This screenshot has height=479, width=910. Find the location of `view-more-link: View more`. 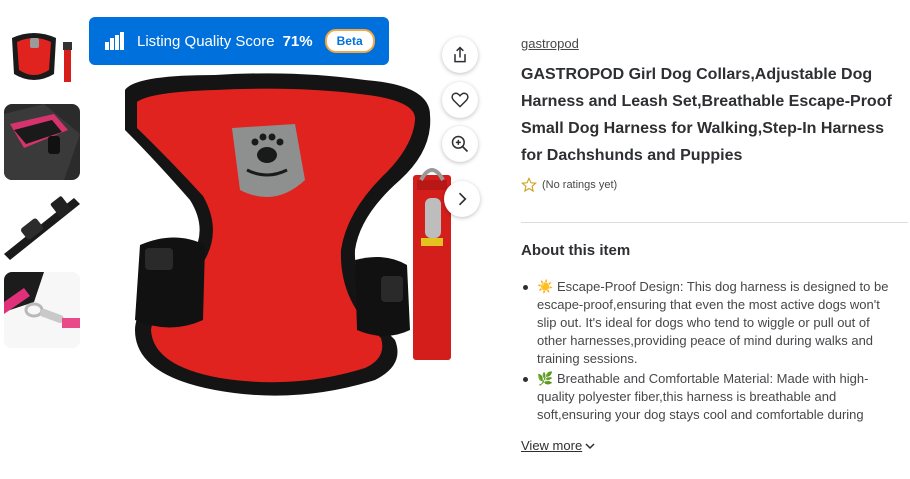

view-more-link: View more is located at coordinates (558, 445).